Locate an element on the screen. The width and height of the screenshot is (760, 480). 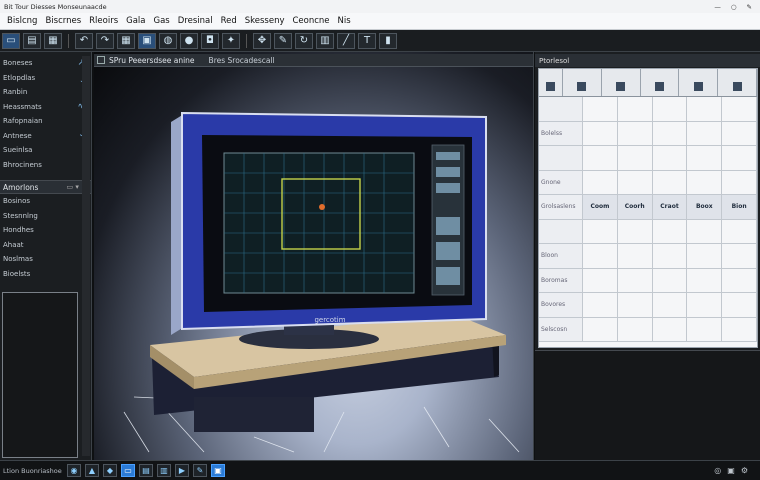
panel-item: Sueinlsa is located at coordinates (45, 150).